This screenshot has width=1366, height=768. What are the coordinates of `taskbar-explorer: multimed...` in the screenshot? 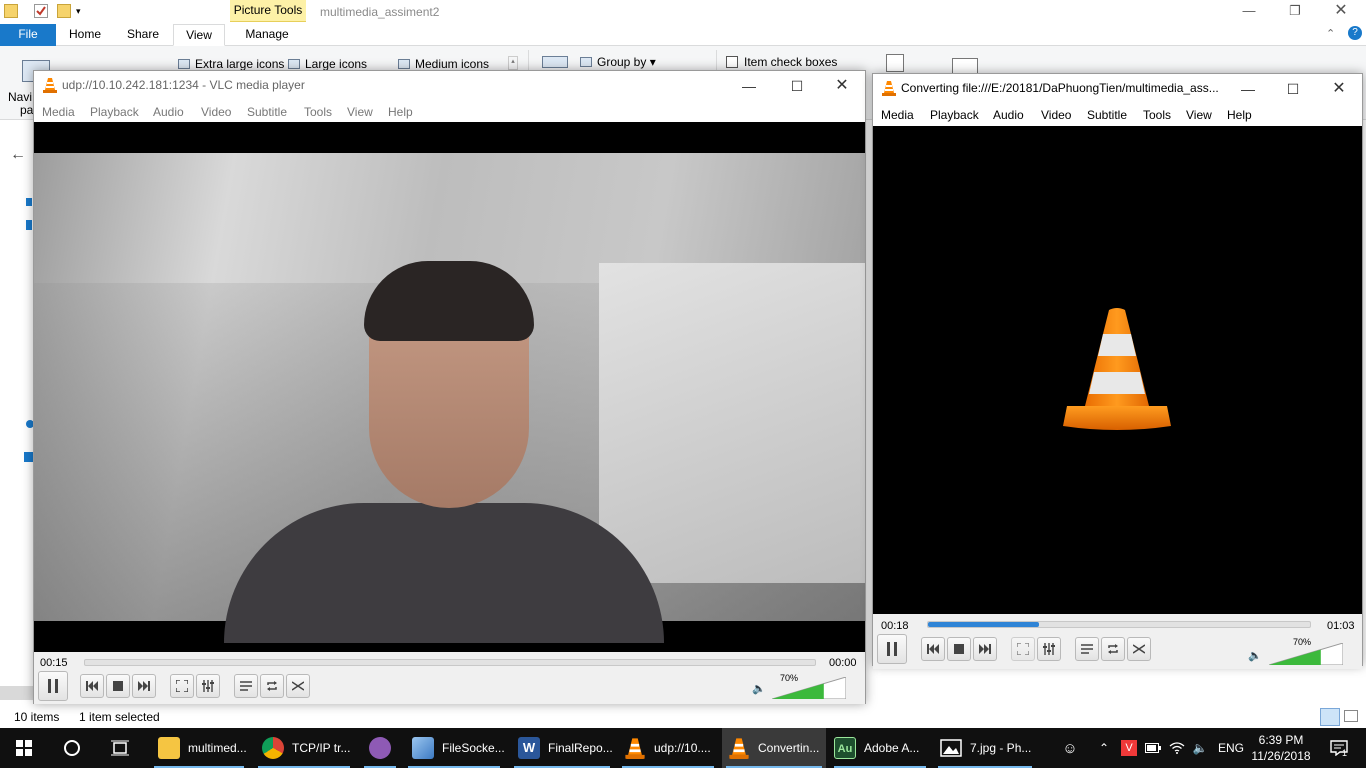 It's located at (199, 748).